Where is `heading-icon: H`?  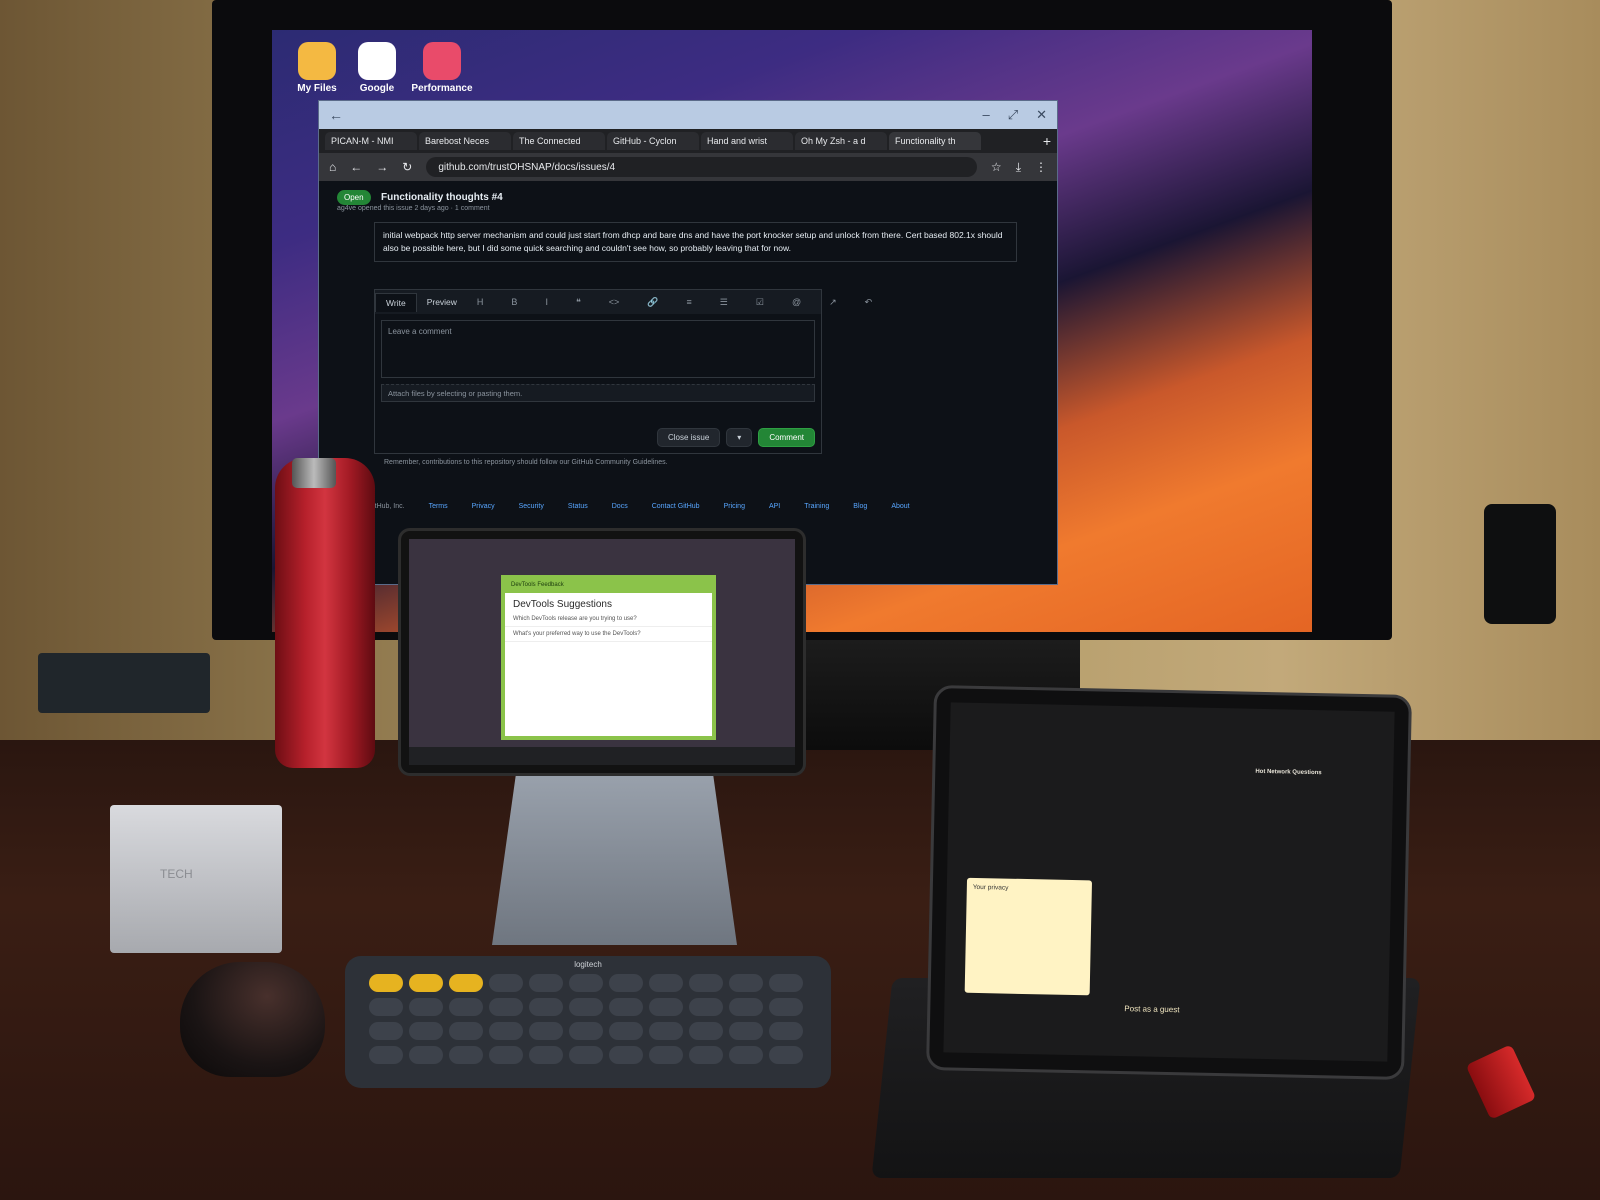
heading-icon: H is located at coordinates (480, 302).